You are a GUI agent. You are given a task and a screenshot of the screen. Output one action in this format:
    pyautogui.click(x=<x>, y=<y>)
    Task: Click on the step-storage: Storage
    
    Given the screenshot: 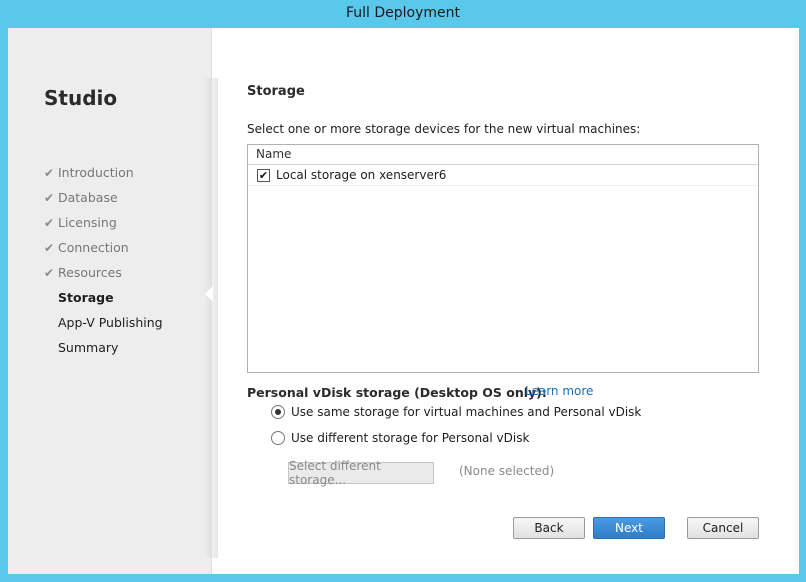 What is the action you would take?
    pyautogui.click(x=86, y=297)
    